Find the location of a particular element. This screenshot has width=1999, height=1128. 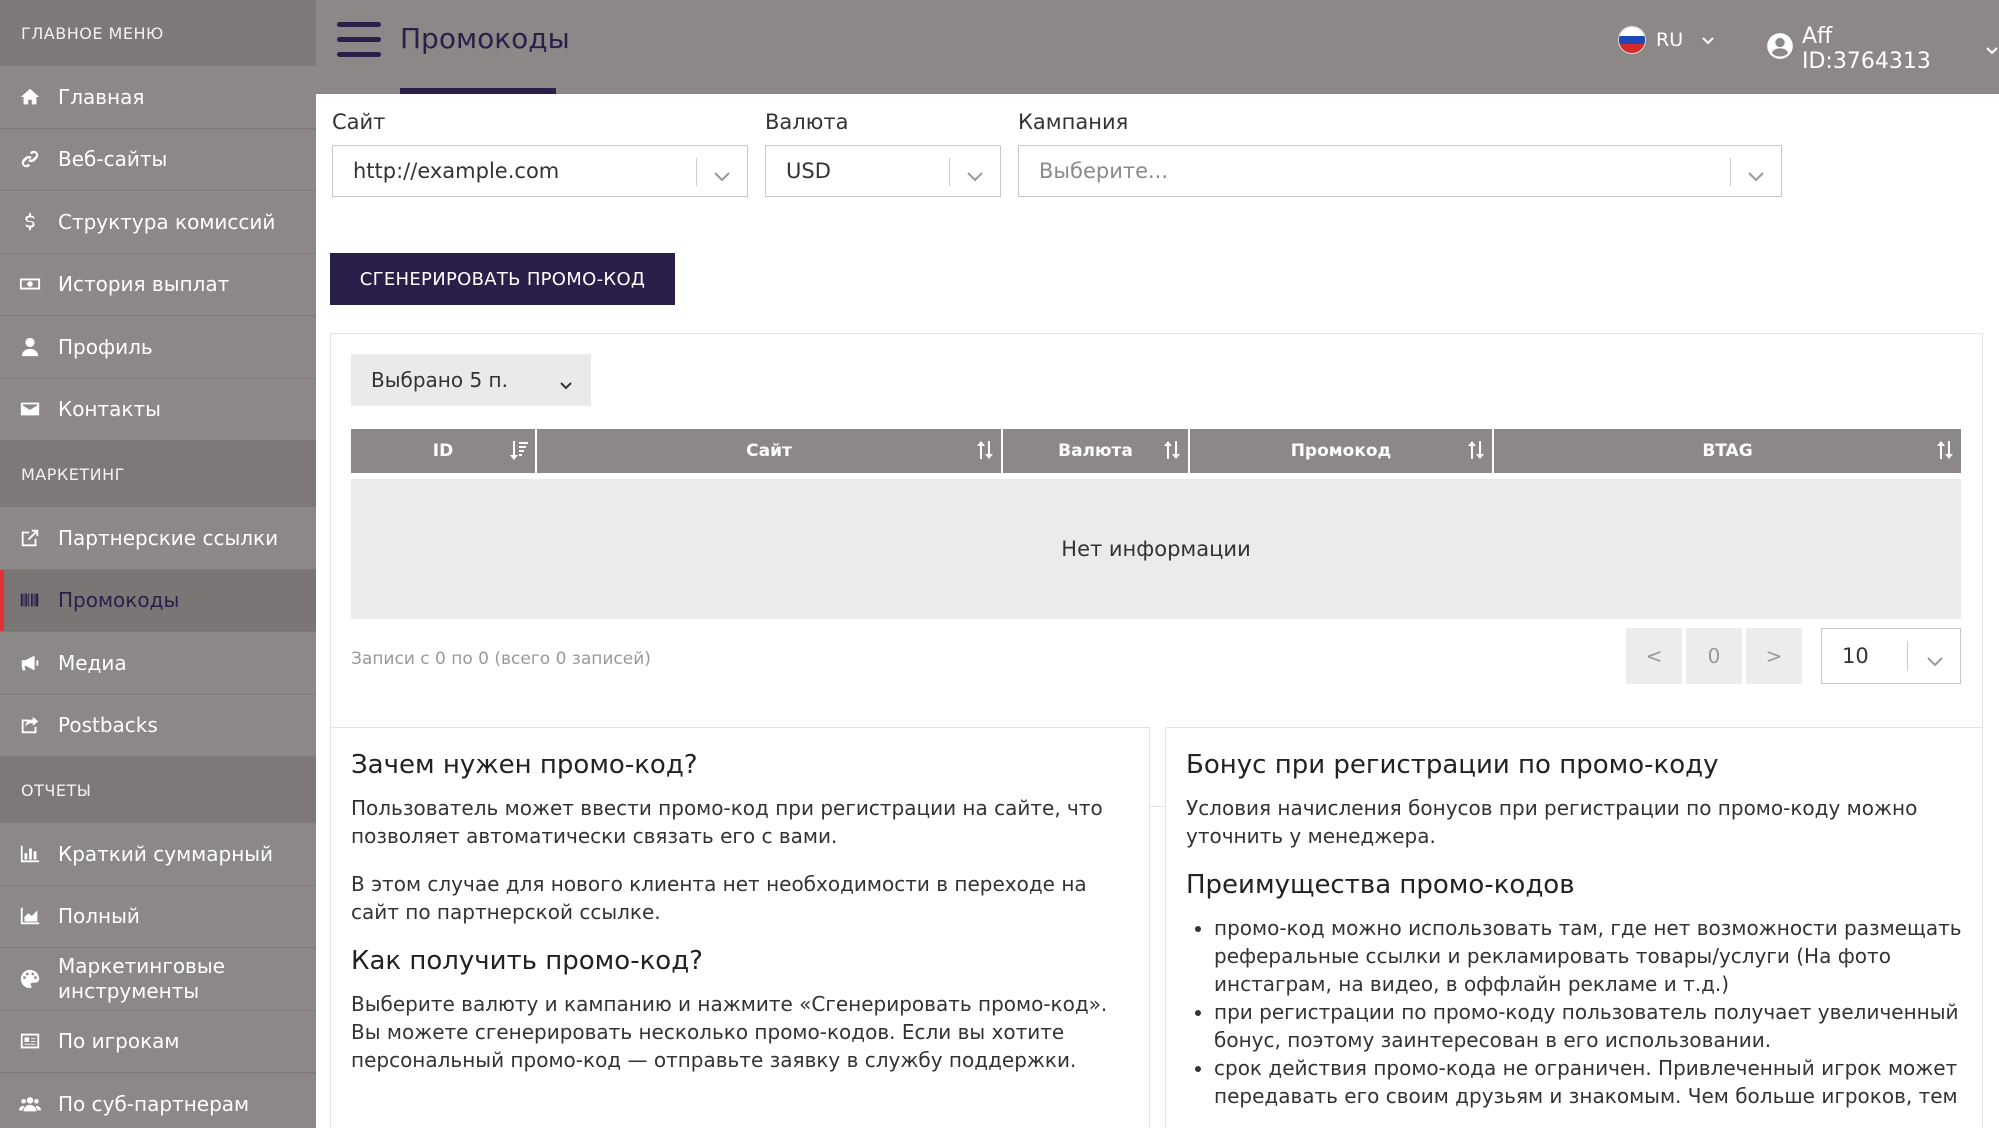

sidebar-item-label: История выплат is located at coordinates (144, 284).